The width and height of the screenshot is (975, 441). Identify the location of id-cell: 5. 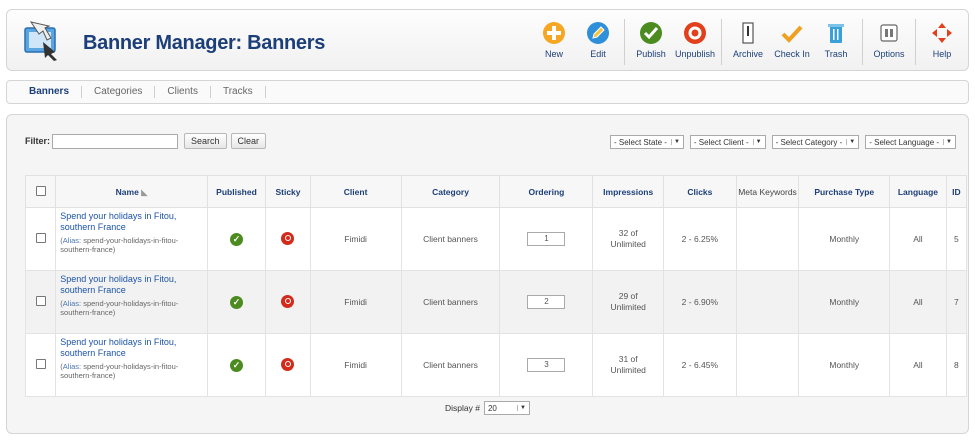
(956, 239).